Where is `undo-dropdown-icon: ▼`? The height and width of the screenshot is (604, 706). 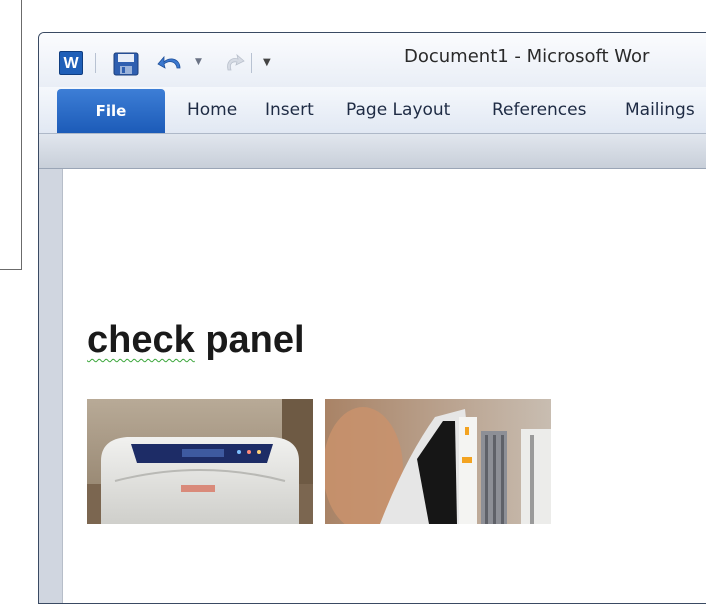
undo-dropdown-icon: ▼ is located at coordinates (198, 62).